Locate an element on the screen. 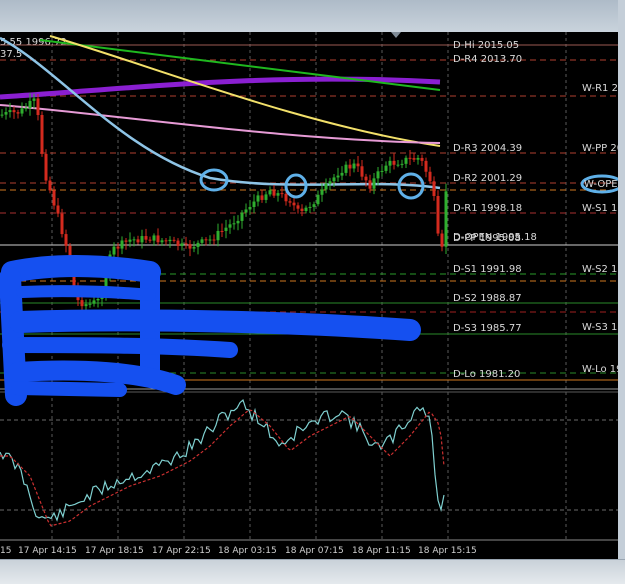 The height and width of the screenshot is (584, 625). level-label-d-lo: D-Lo 1981.20 is located at coordinates (486, 374).